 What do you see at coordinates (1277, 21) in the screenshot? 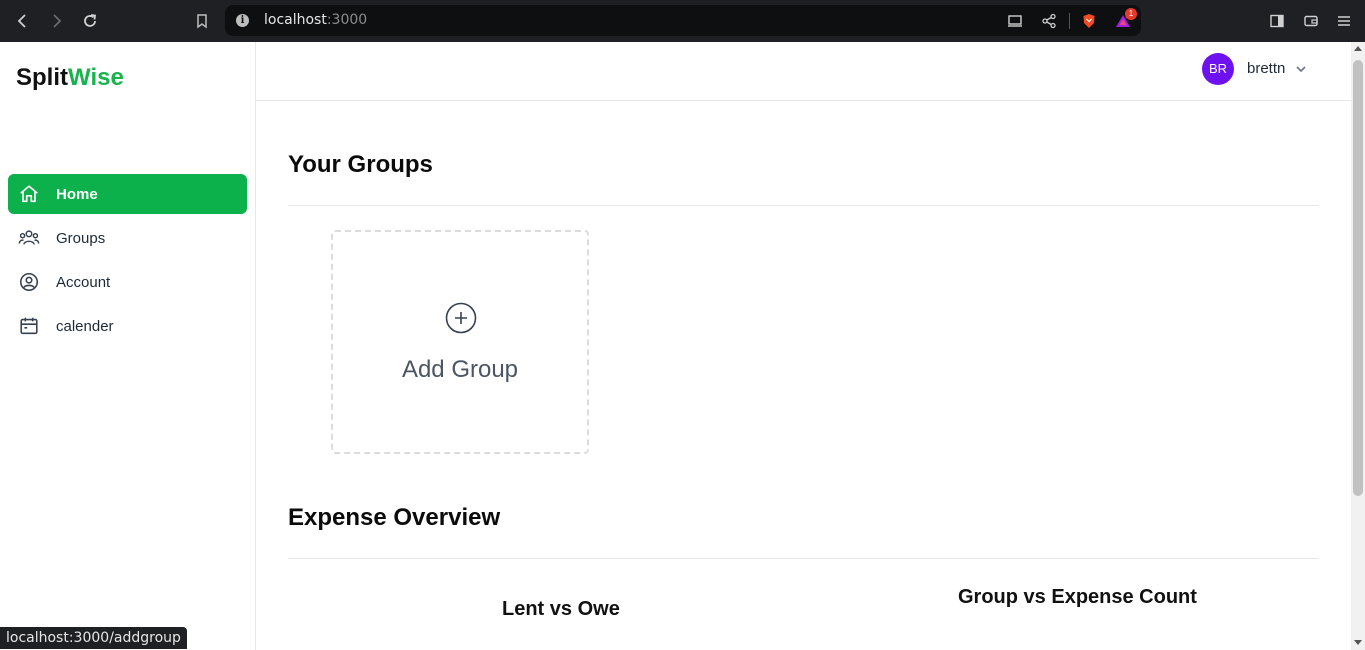
I see `sidebar-toggle-icon` at bounding box center [1277, 21].